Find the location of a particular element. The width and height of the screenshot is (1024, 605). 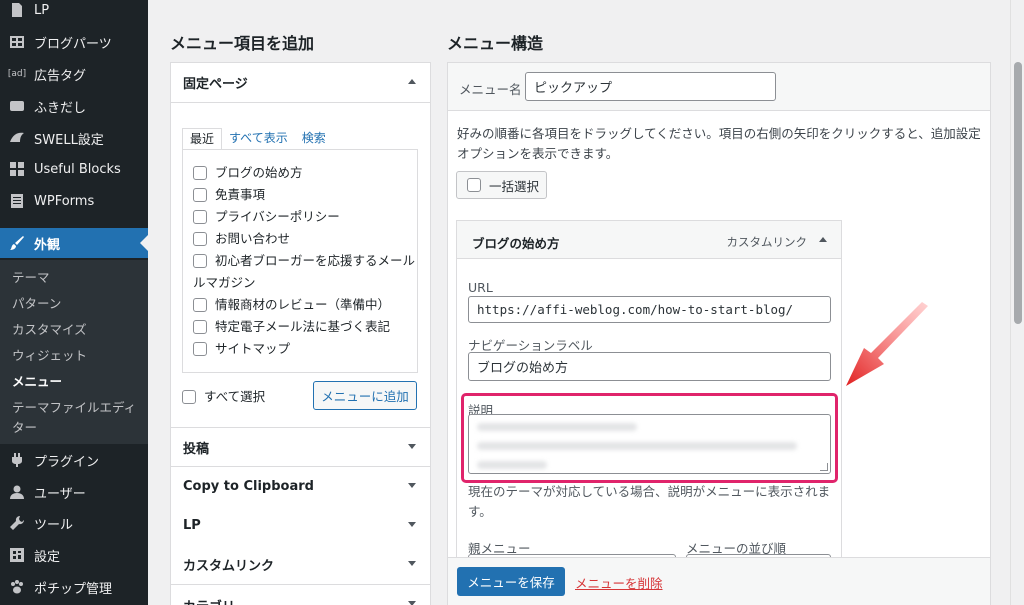

list-item: 特定電子メール法に基づく表記 is located at coordinates (291, 327).